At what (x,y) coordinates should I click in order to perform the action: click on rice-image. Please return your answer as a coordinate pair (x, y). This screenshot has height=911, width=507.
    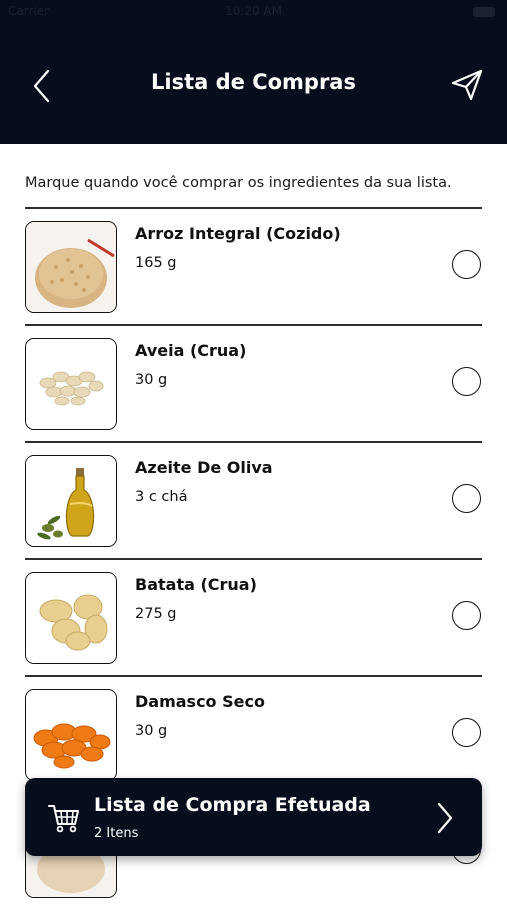
    Looking at the image, I should click on (71, 267).